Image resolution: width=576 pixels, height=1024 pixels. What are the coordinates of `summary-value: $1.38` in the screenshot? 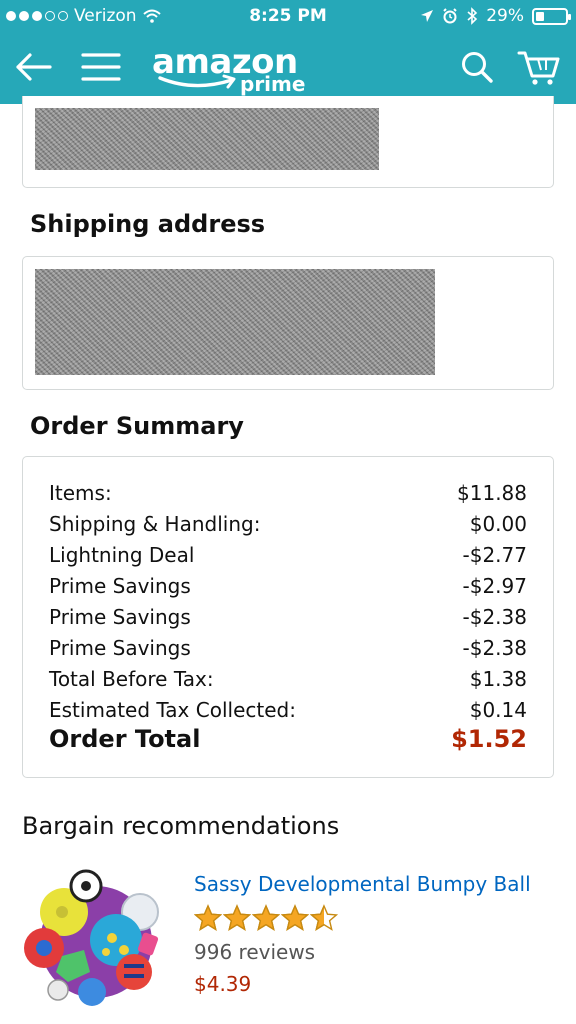 It's located at (498, 679).